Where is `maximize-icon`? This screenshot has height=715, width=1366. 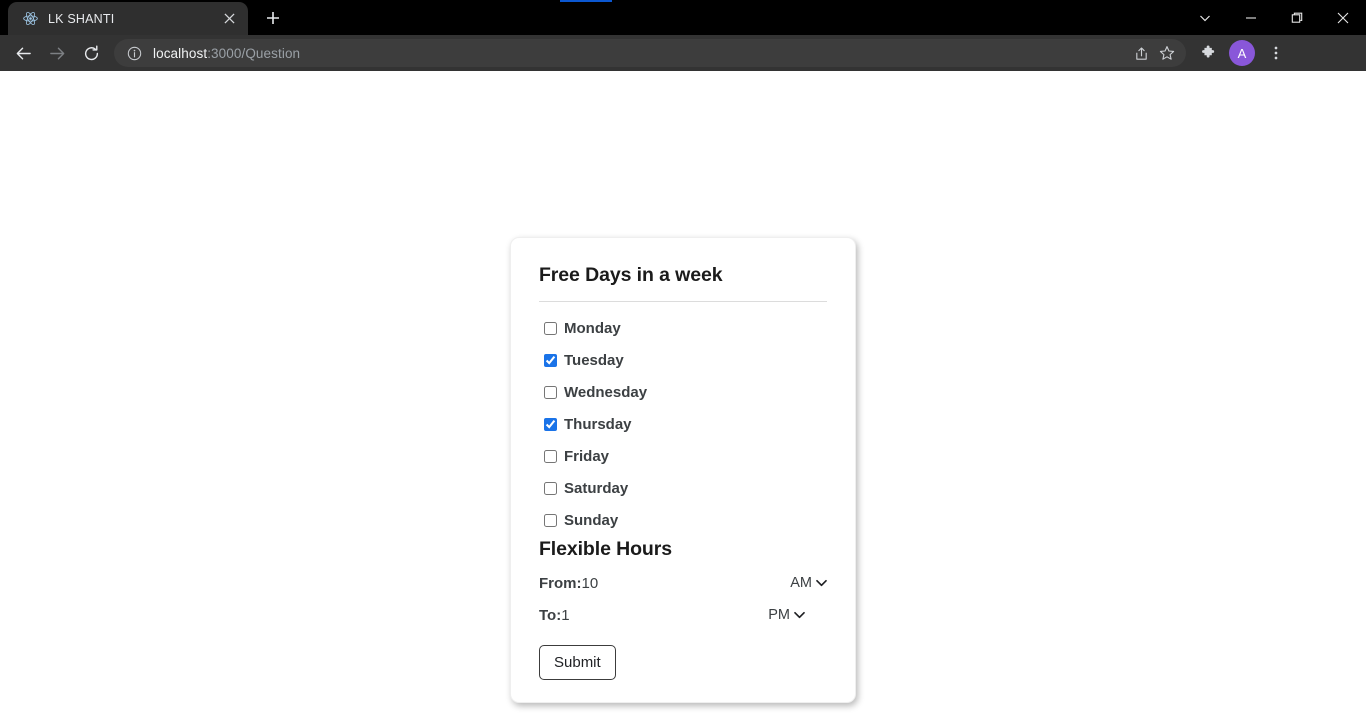
maximize-icon is located at coordinates (1297, 17).